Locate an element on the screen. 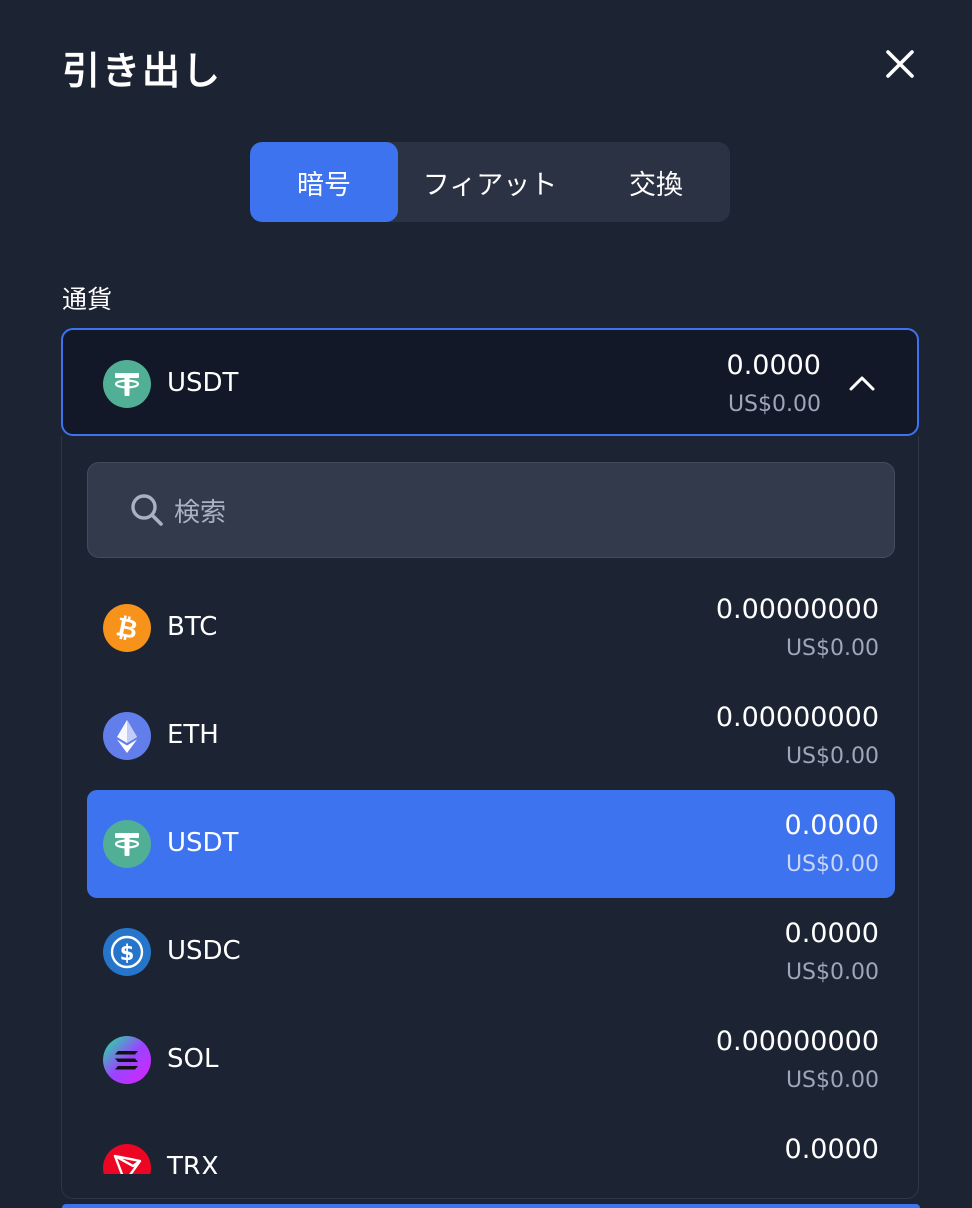  tab-crypto: 暗号 is located at coordinates (324, 182).